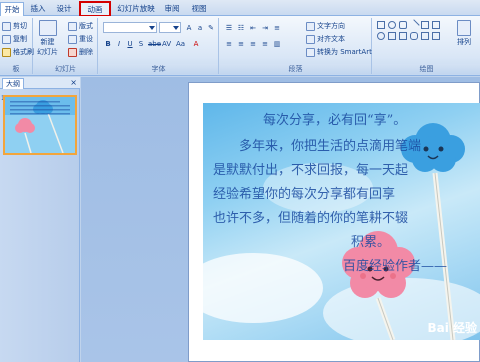 This screenshot has width=480, height=362. I want to click on smartart-icon, so click(310, 52).